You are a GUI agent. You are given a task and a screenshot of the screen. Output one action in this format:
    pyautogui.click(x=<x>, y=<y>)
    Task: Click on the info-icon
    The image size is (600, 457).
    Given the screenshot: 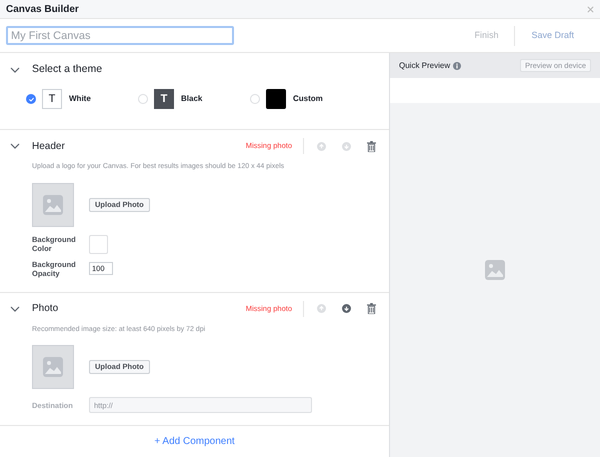 What is the action you would take?
    pyautogui.click(x=457, y=66)
    